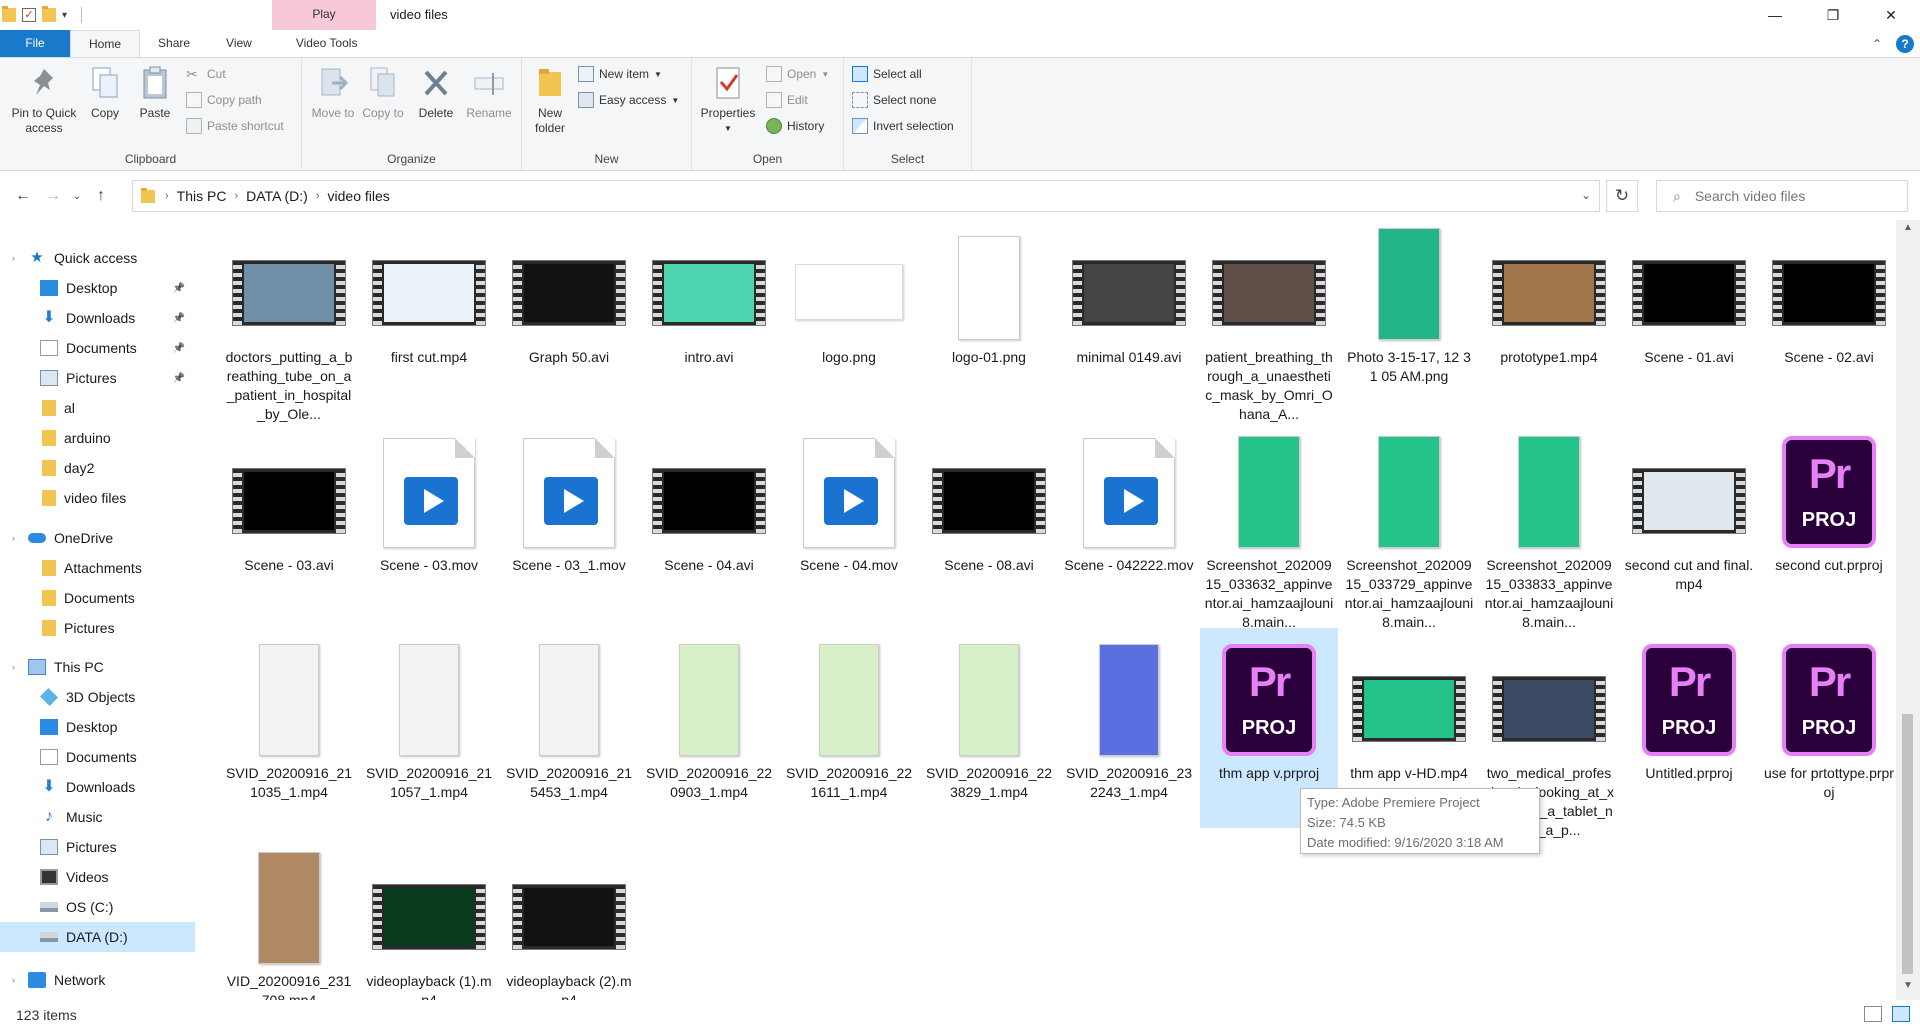  What do you see at coordinates (787, 100) in the screenshot?
I see `edit-button: Edit` at bounding box center [787, 100].